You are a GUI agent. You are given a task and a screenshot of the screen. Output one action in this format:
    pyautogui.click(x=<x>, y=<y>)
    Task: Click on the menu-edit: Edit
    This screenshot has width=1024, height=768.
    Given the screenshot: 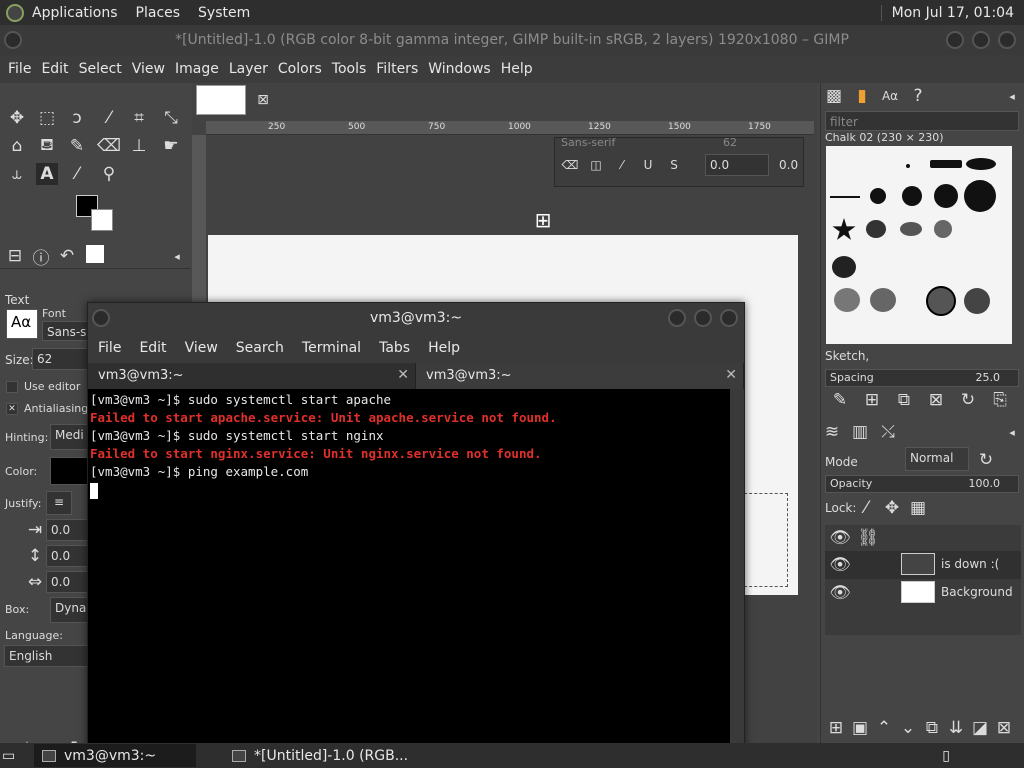 What is the action you would take?
    pyautogui.click(x=54, y=69)
    